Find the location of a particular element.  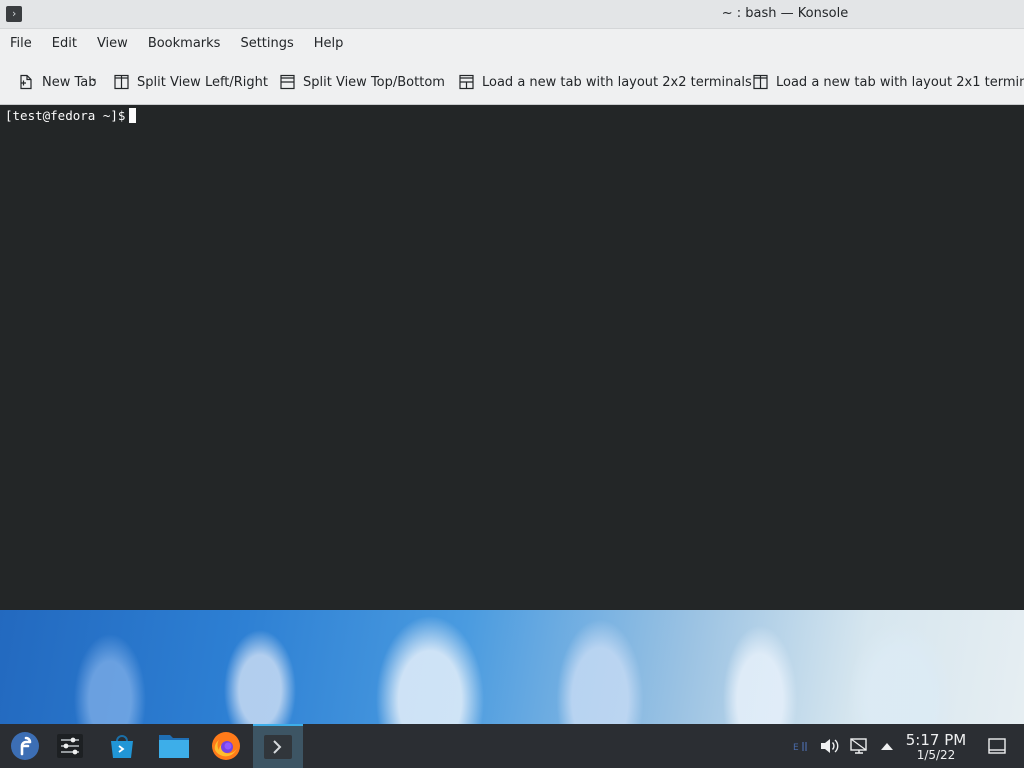

konsole-icon is located at coordinates (278, 747).